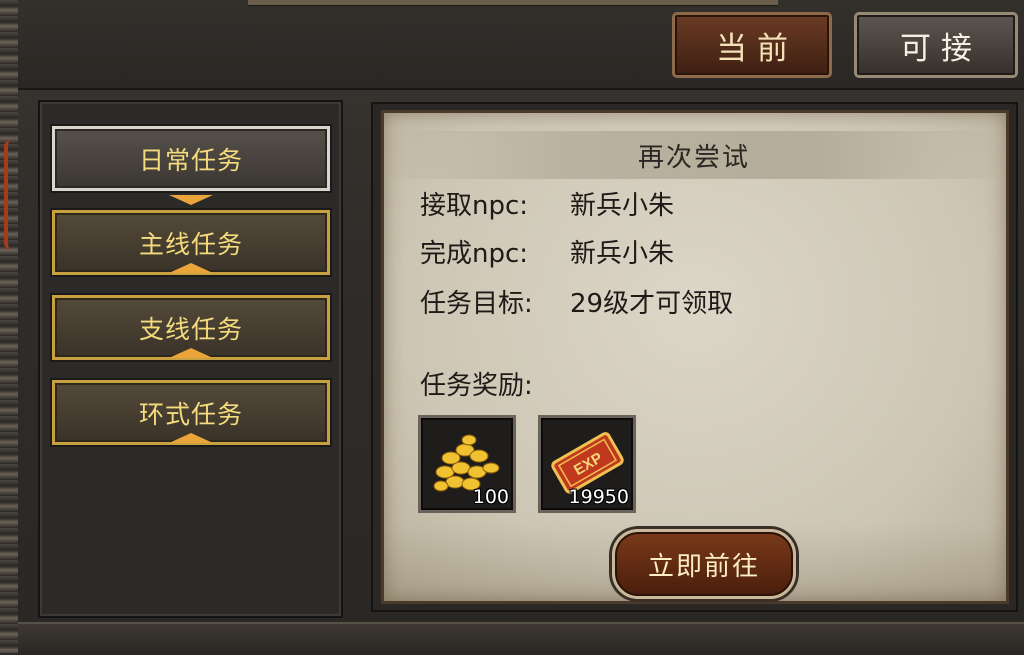 This screenshot has width=1024, height=655. Describe the element at coordinates (704, 564) in the screenshot. I see `go-now-button: 立即前往` at that location.